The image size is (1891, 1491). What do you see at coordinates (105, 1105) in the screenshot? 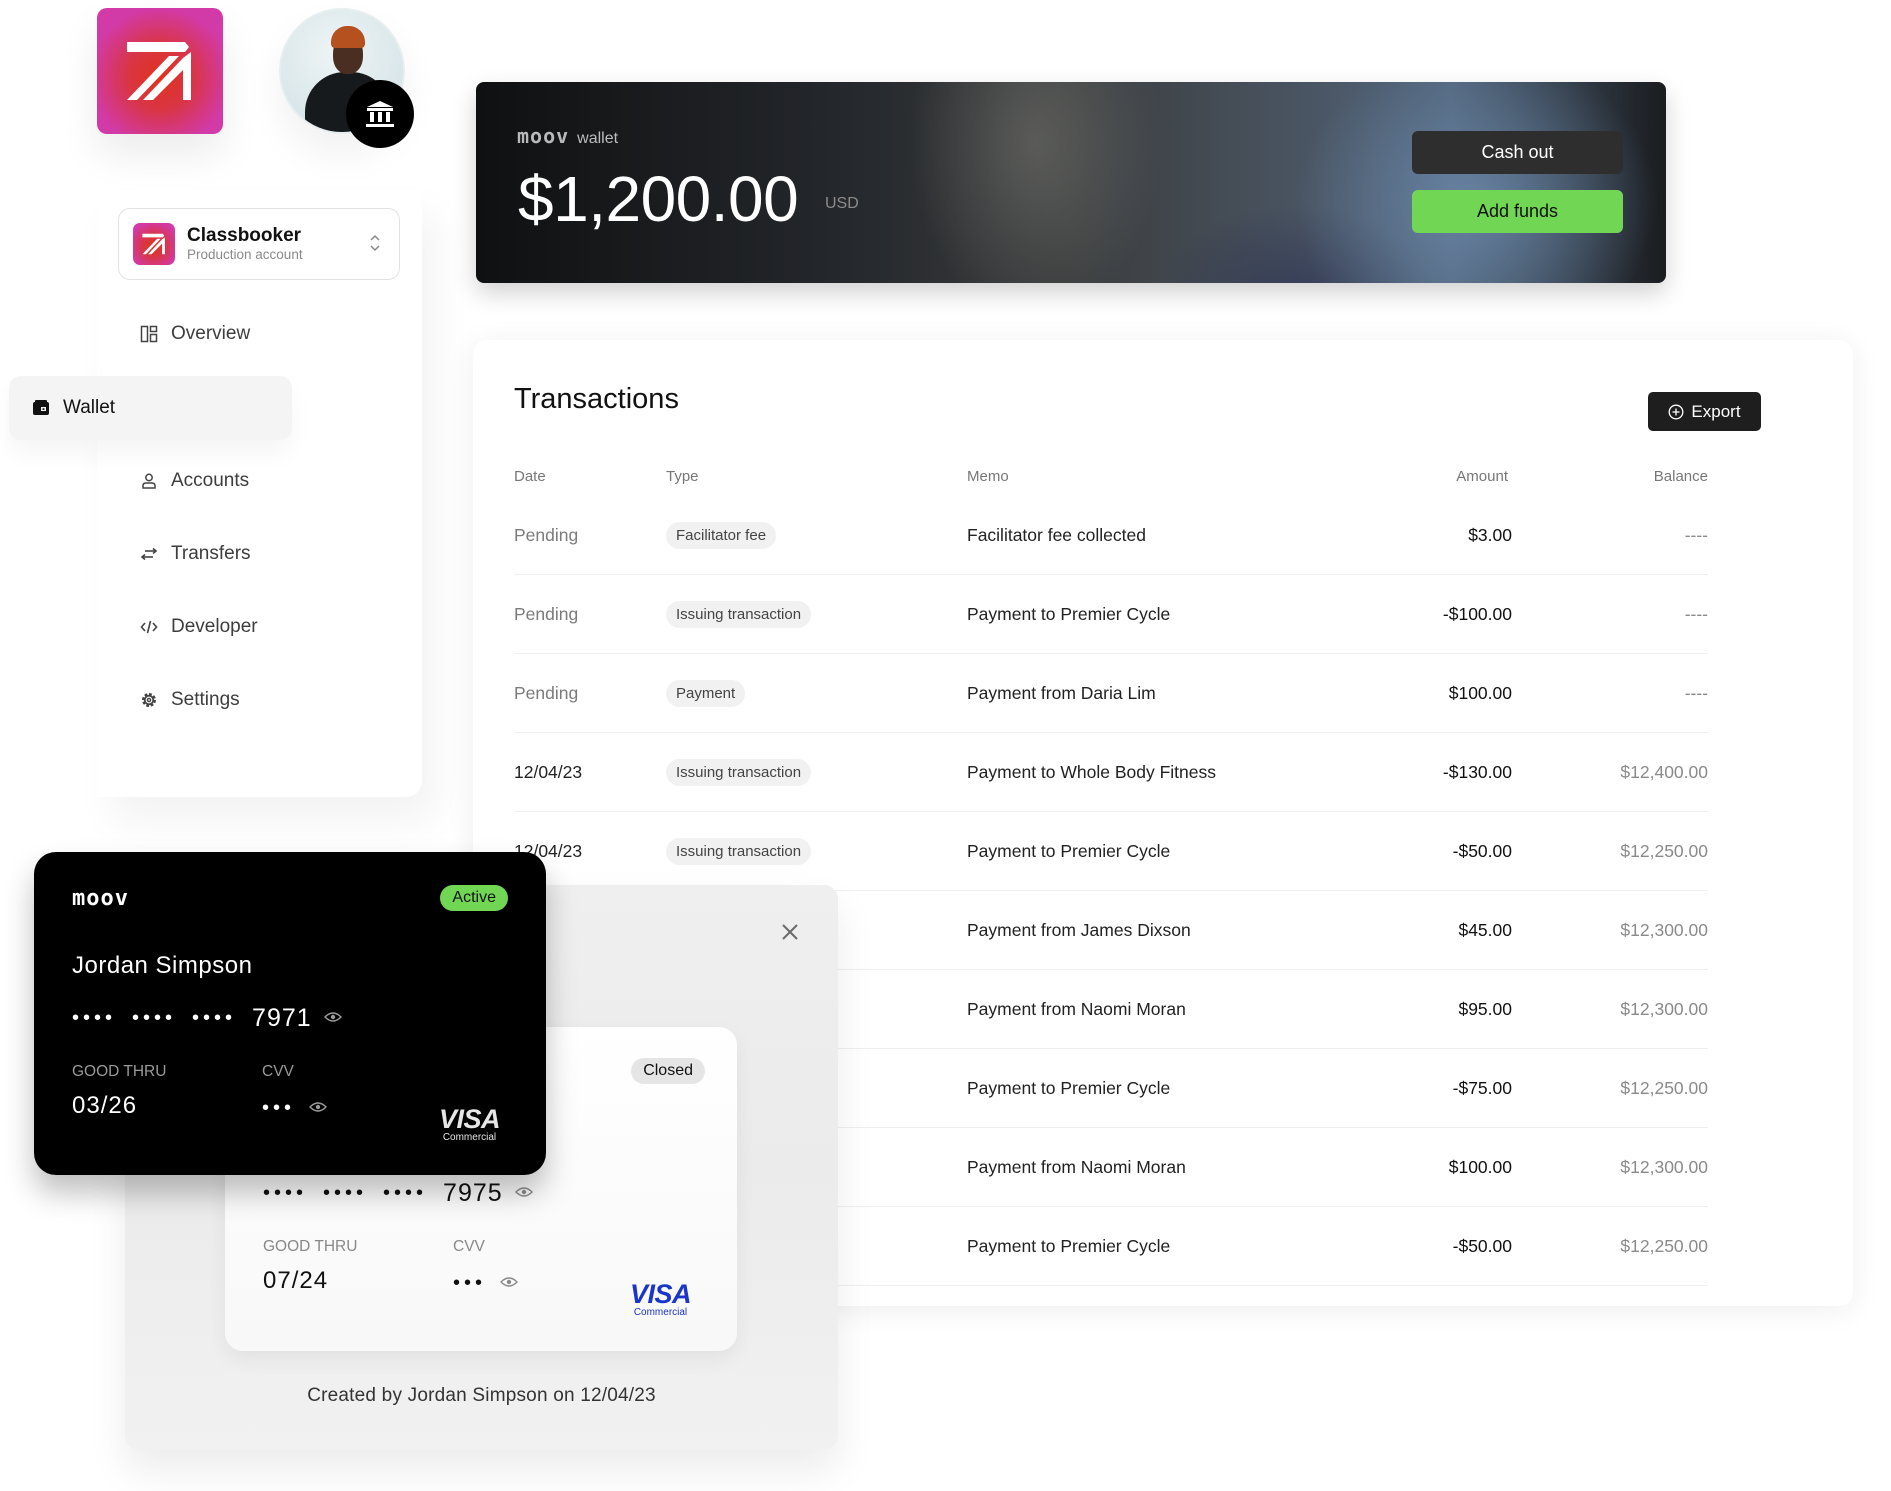
I see `good-thru-value: 03/26` at bounding box center [105, 1105].